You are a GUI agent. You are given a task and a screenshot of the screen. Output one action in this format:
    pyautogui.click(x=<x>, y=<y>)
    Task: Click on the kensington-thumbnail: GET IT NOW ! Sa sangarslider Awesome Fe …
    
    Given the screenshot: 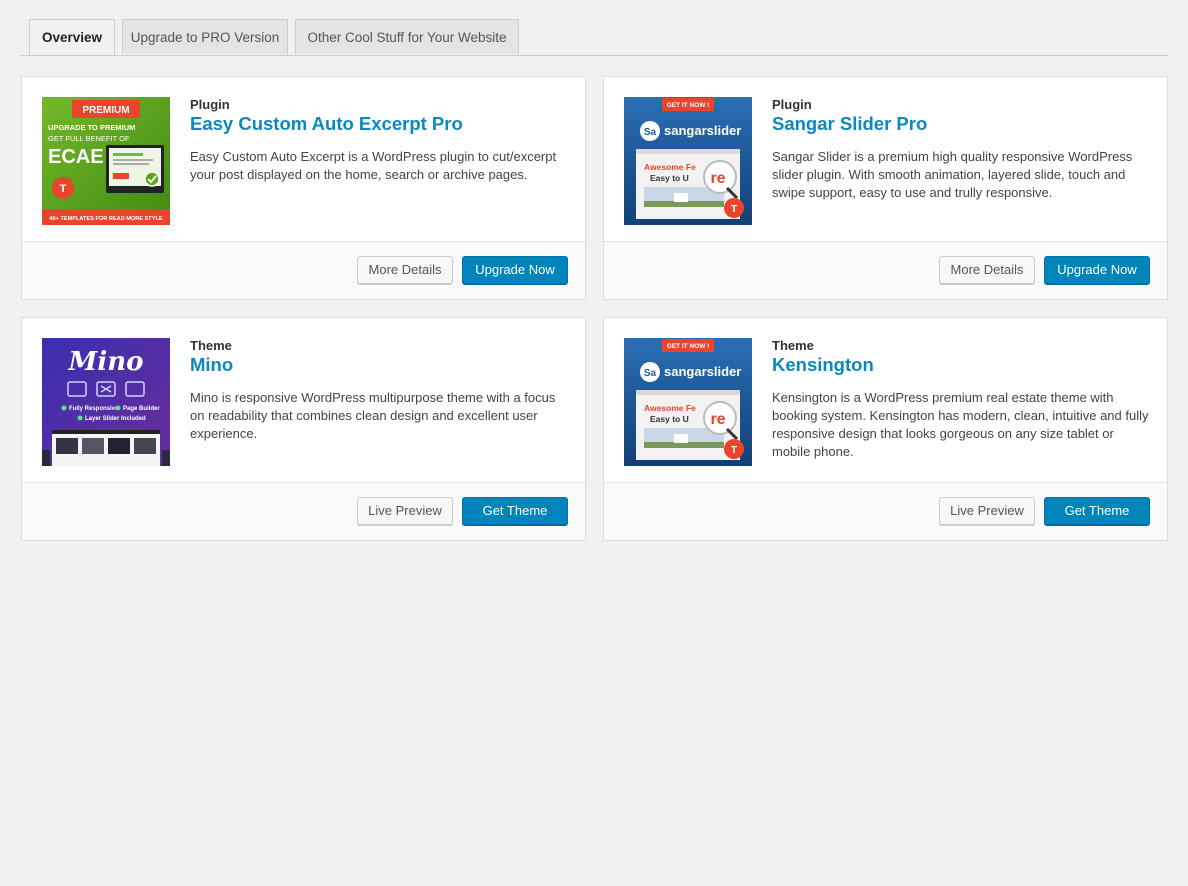 What is the action you would take?
    pyautogui.click(x=688, y=402)
    